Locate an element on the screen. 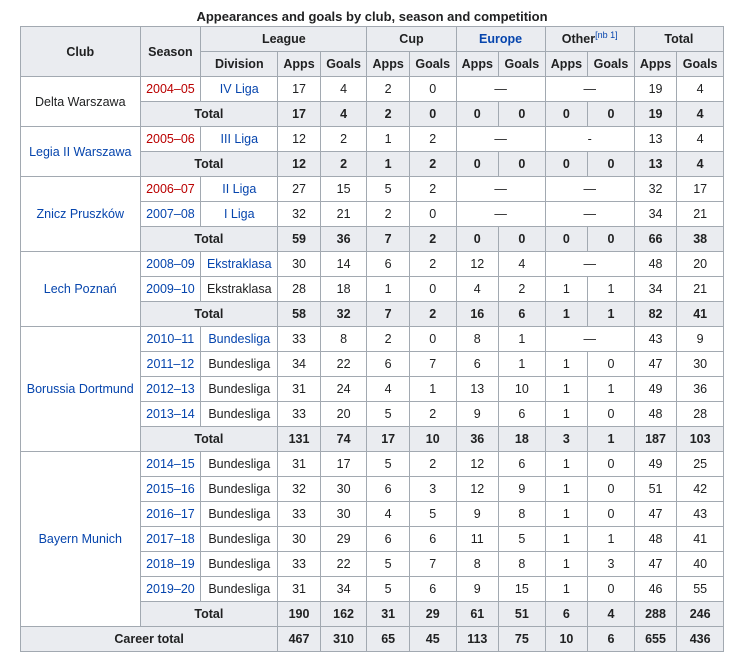 The height and width of the screenshot is (661, 736). total-cell: 61 is located at coordinates (477, 614).